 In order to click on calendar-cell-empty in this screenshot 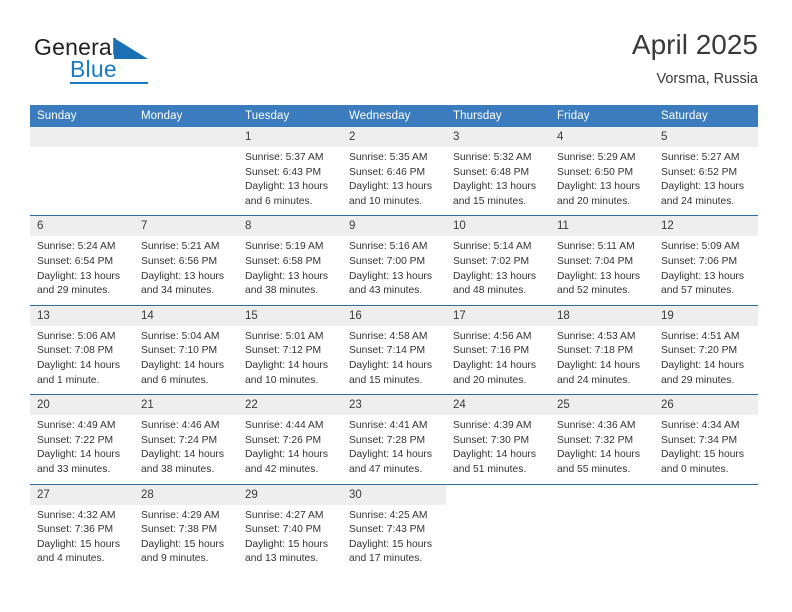, I will do `click(186, 171)`.